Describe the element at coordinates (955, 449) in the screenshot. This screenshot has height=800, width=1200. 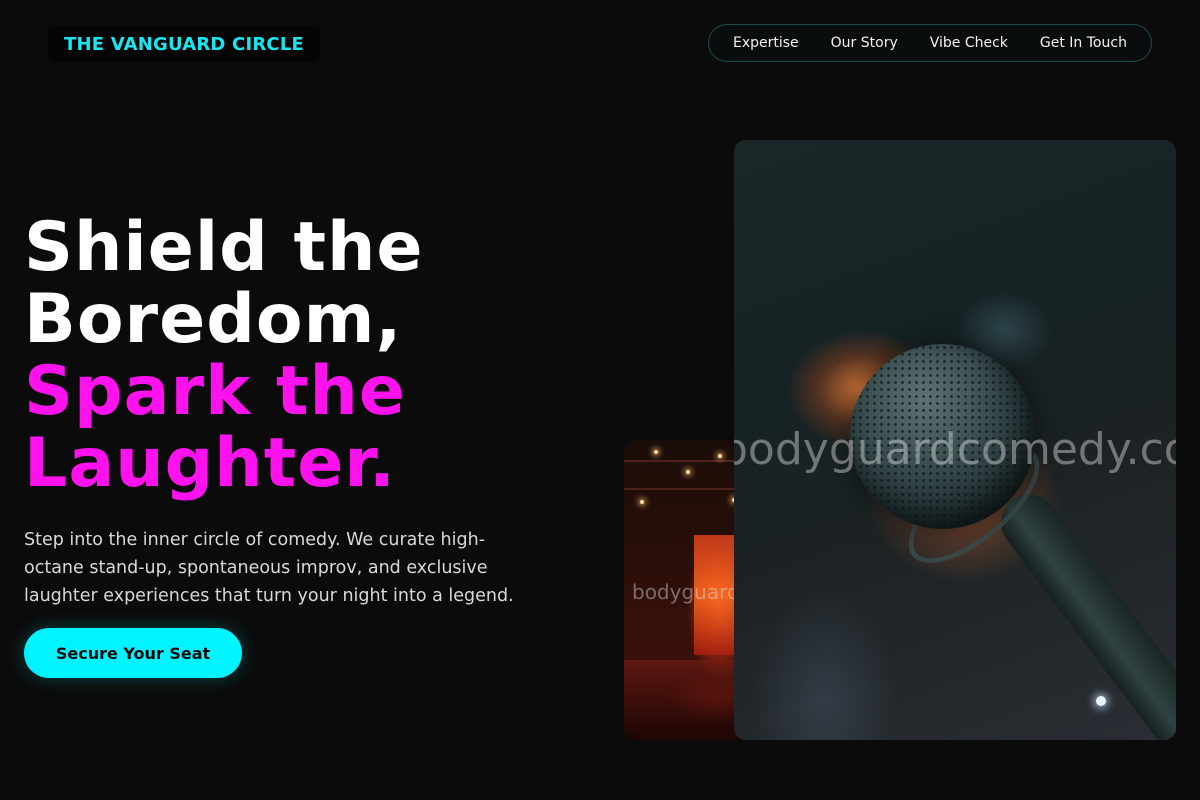
I see `image-watermark: bodyguardcomedy.com` at that location.